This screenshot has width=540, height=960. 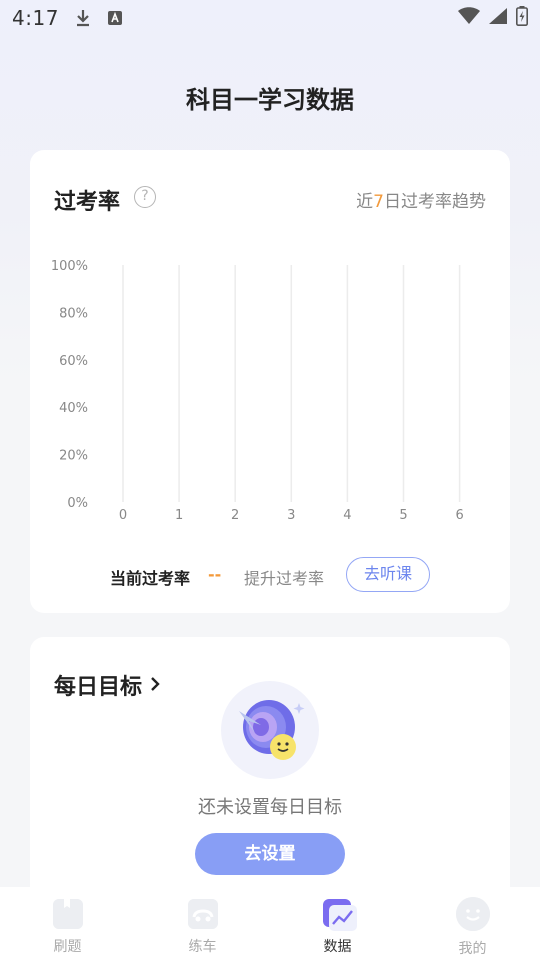 What do you see at coordinates (388, 574) in the screenshot?
I see `listen-course-button: 去听课` at bounding box center [388, 574].